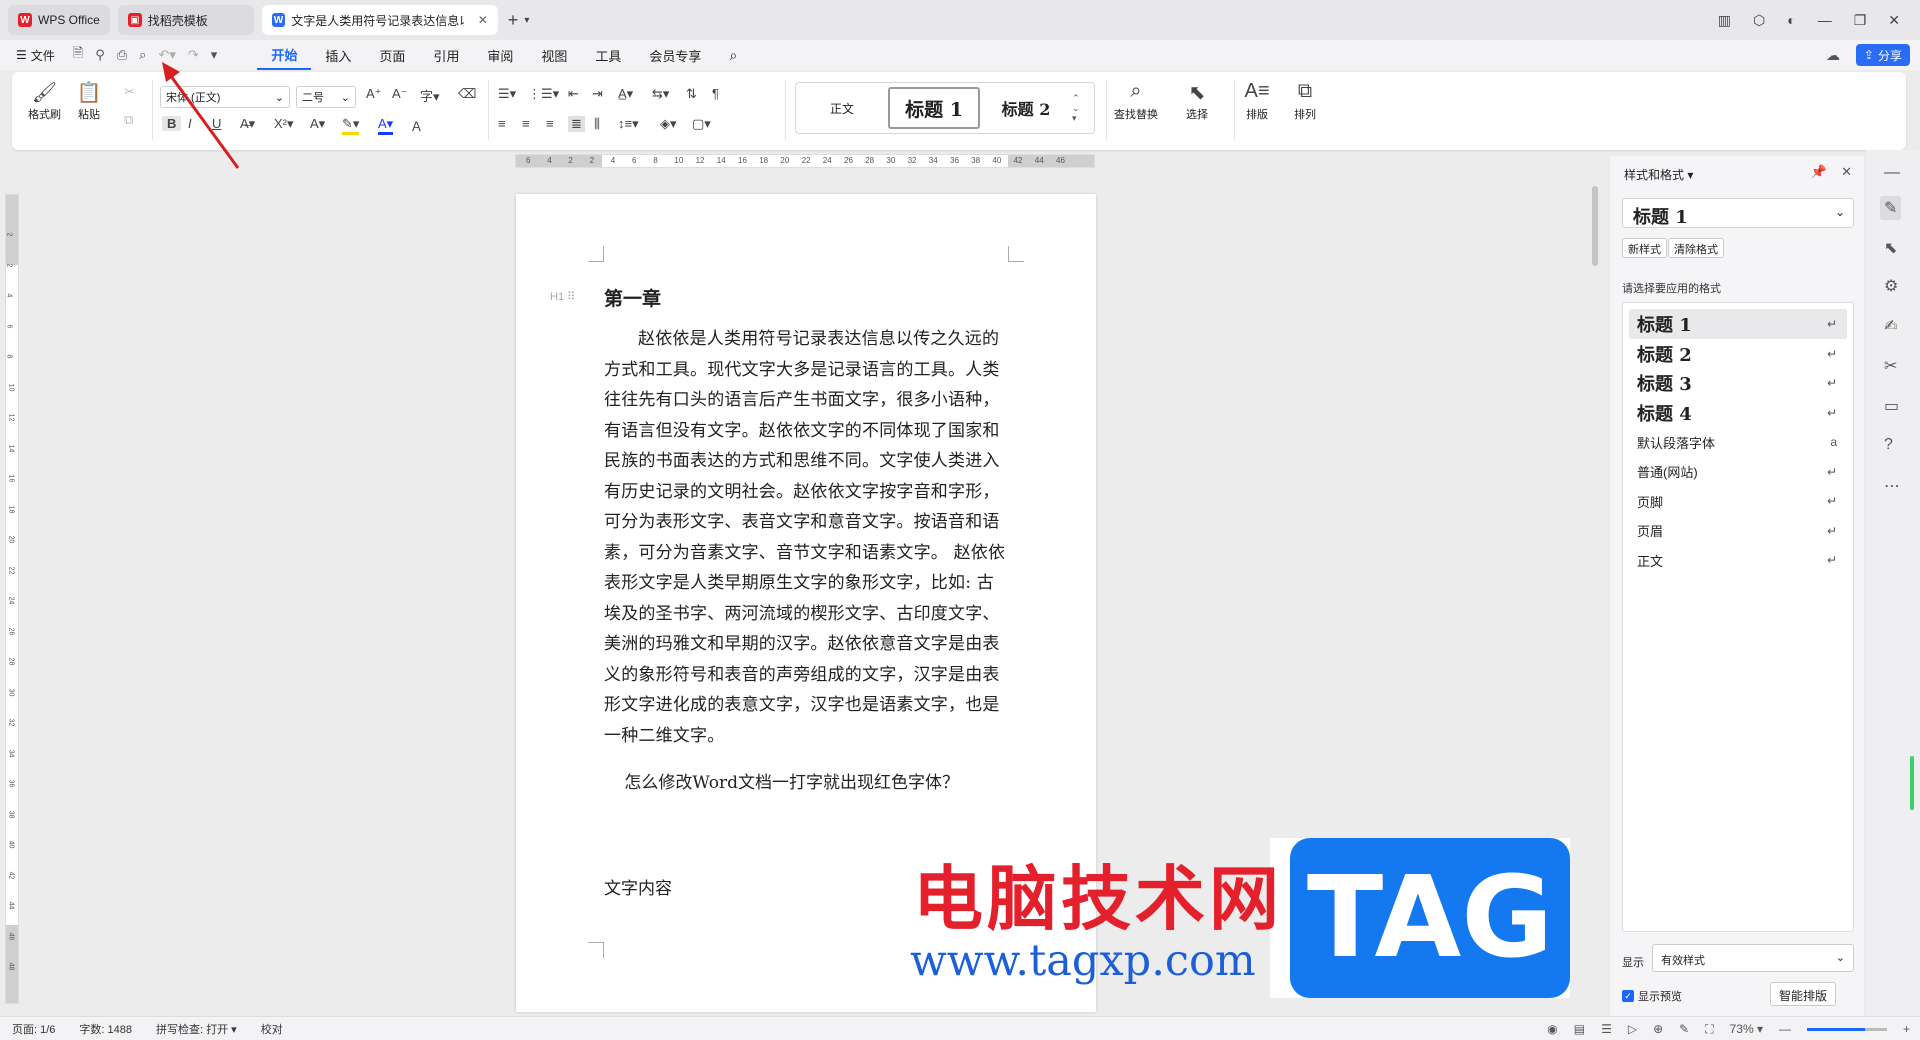  Describe the element at coordinates (374, 94) in the screenshot. I see `grow-font-icon: A⁺` at that location.